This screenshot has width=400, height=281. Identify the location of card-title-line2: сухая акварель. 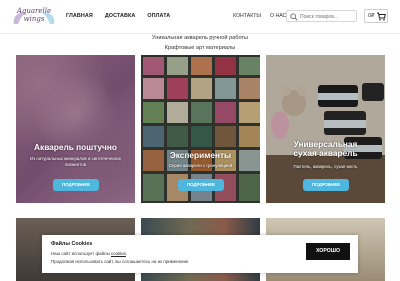
(325, 153).